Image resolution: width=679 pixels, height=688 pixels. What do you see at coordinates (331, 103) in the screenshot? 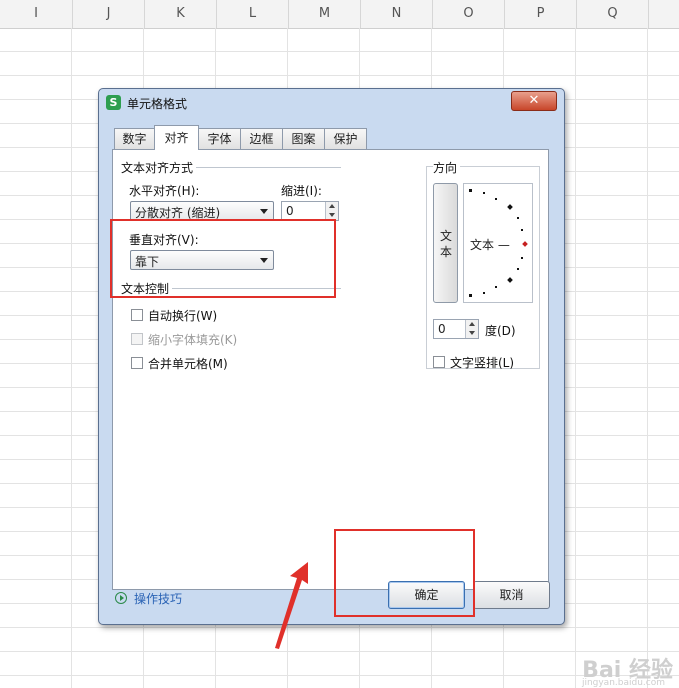
I see `dialog-title-bar: S 单元格格式 ✕` at bounding box center [331, 103].